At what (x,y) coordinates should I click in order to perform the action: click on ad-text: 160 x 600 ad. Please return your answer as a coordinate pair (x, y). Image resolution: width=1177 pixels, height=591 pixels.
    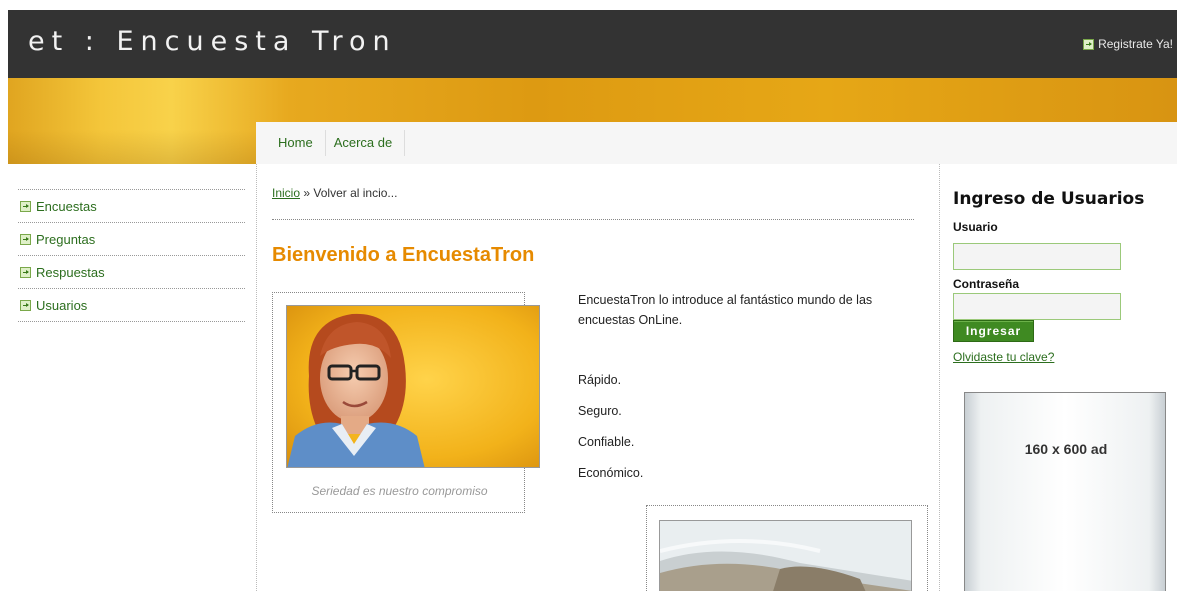
    Looking at the image, I should click on (1066, 449).